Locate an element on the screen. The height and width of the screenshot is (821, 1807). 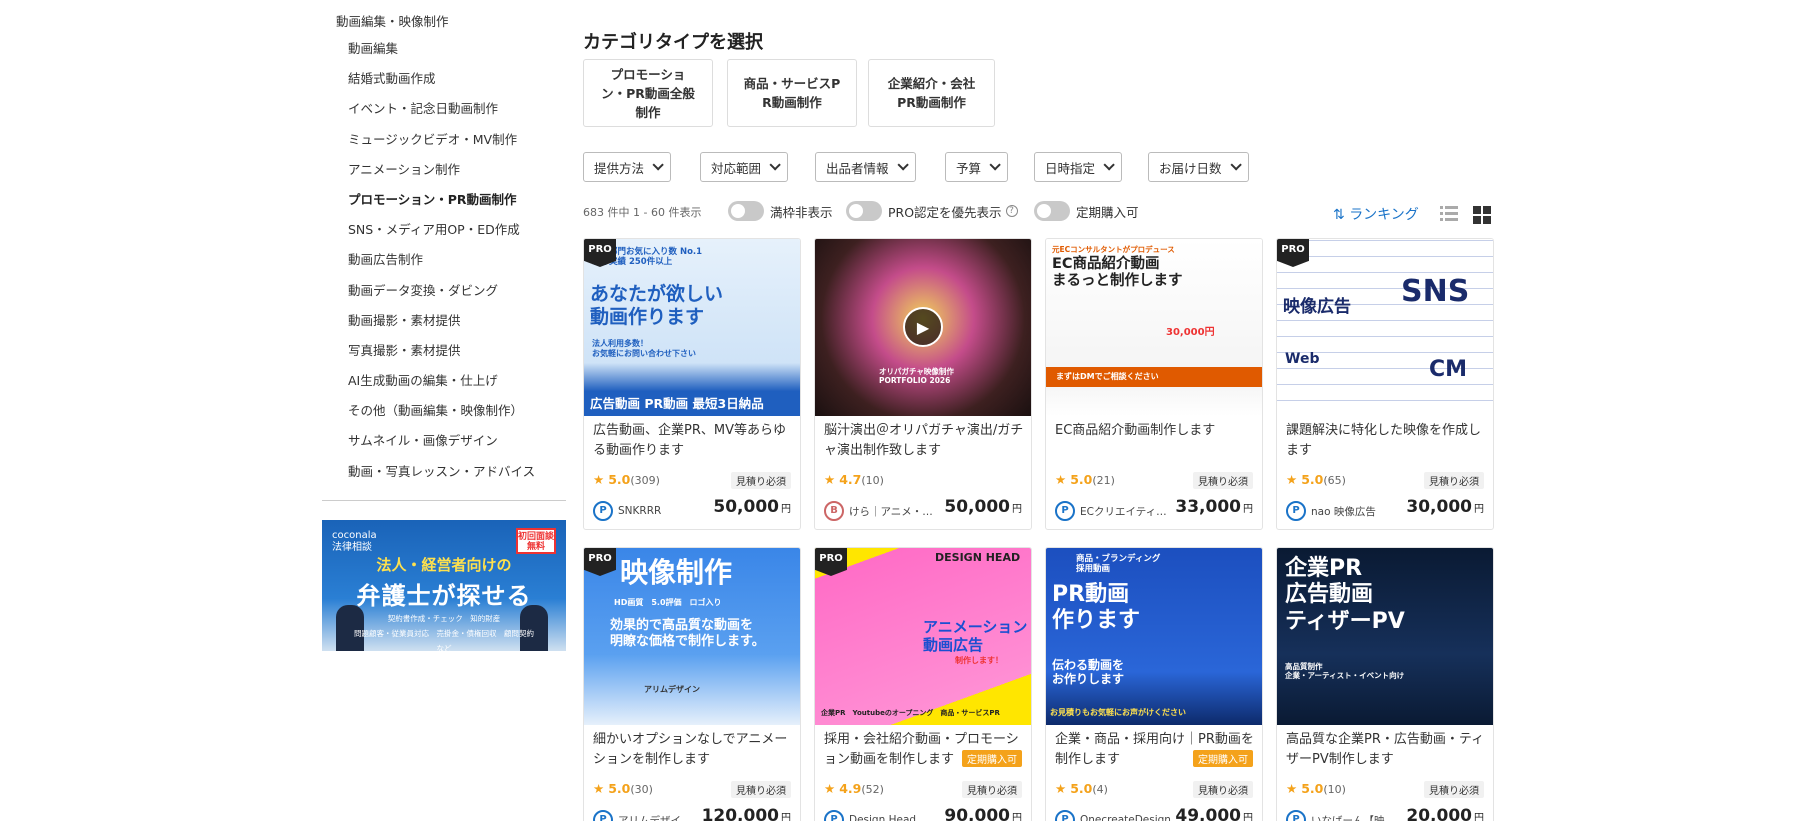
seller-info: P Design Head is located at coordinates (870, 815).